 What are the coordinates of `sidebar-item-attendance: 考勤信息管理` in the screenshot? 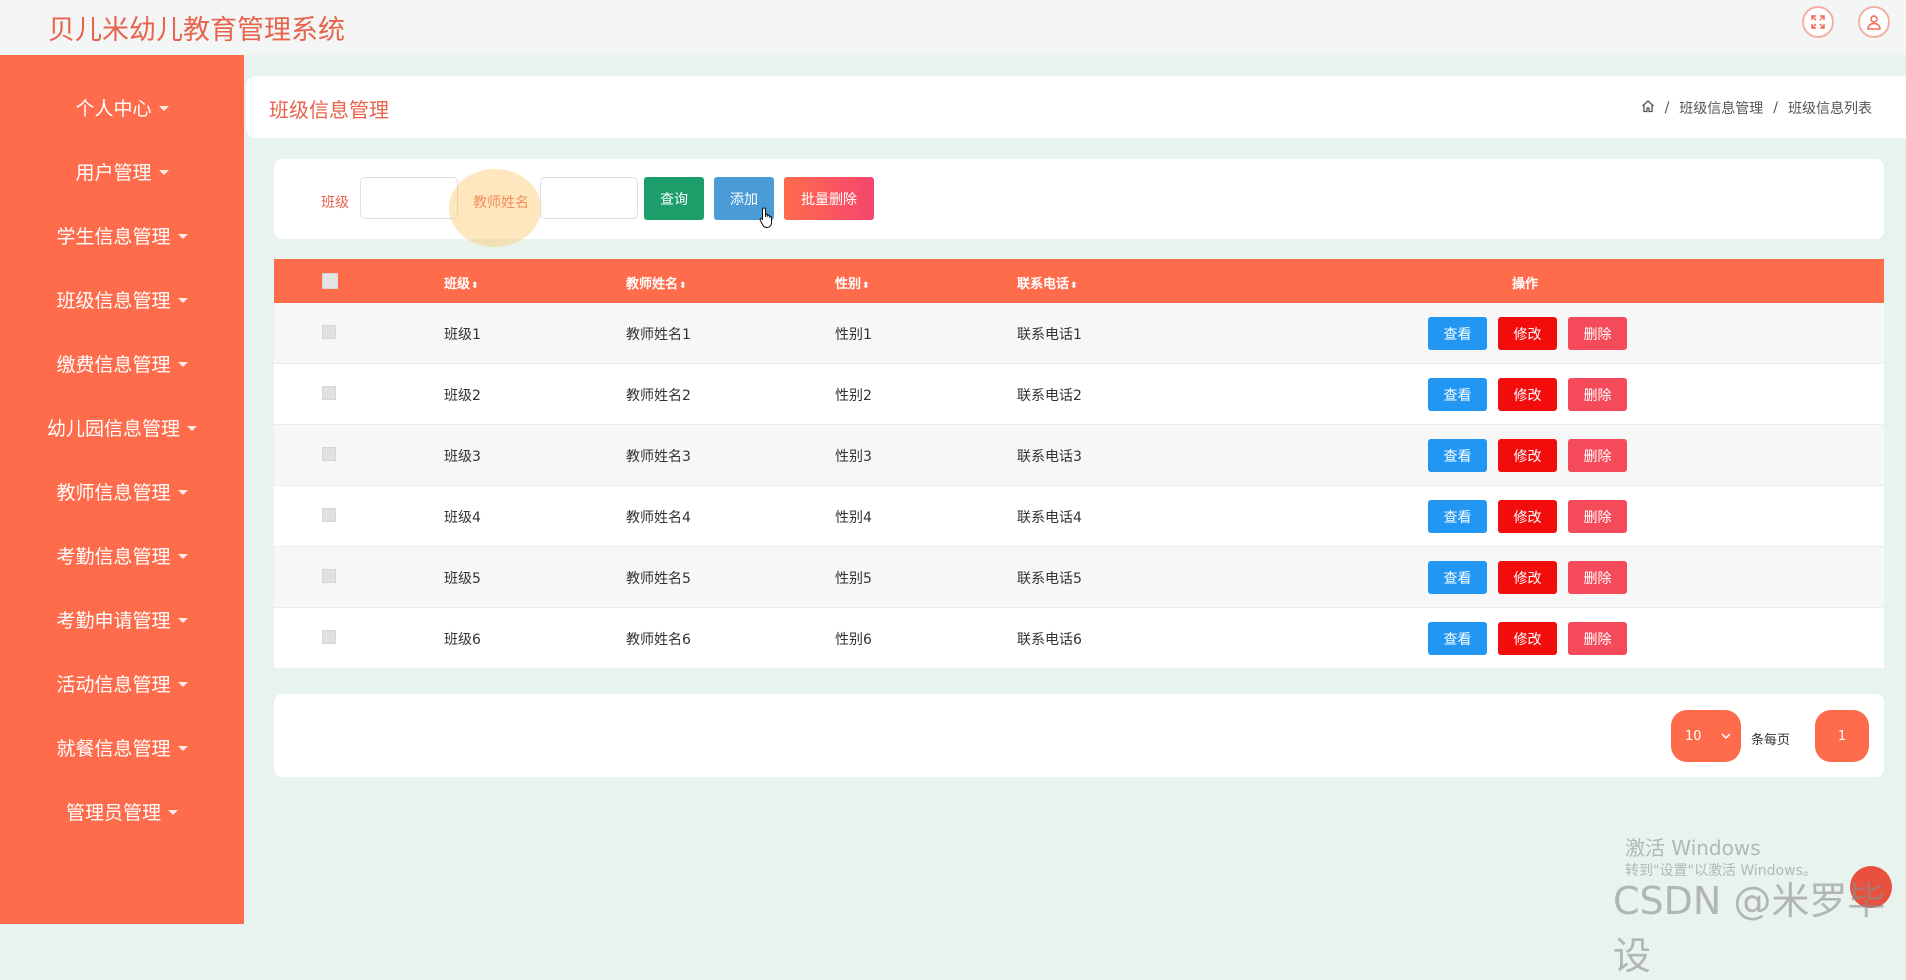 It's located at (122, 555).